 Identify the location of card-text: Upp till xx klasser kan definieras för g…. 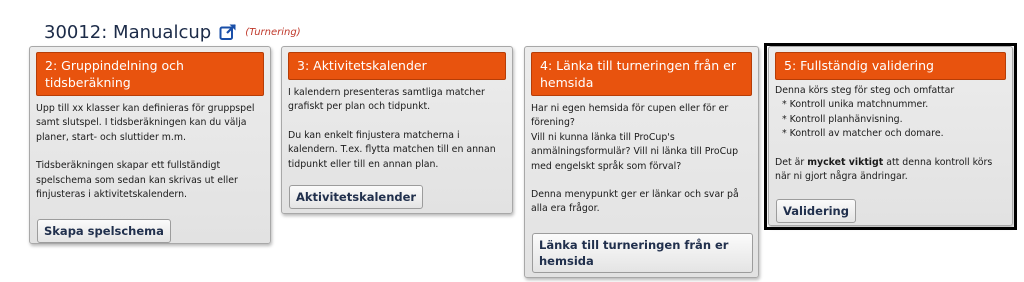
(145, 123).